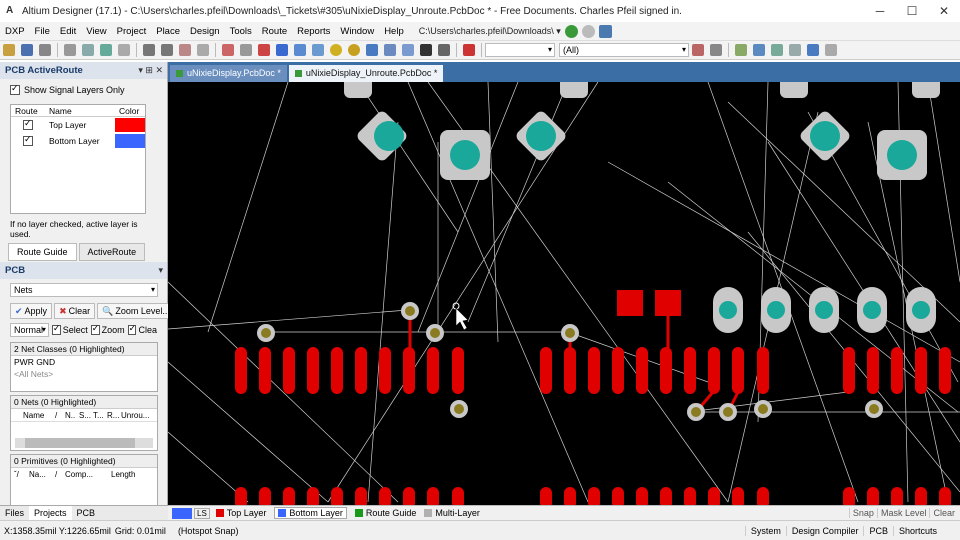  I want to click on menu-file: File, so click(42, 31).